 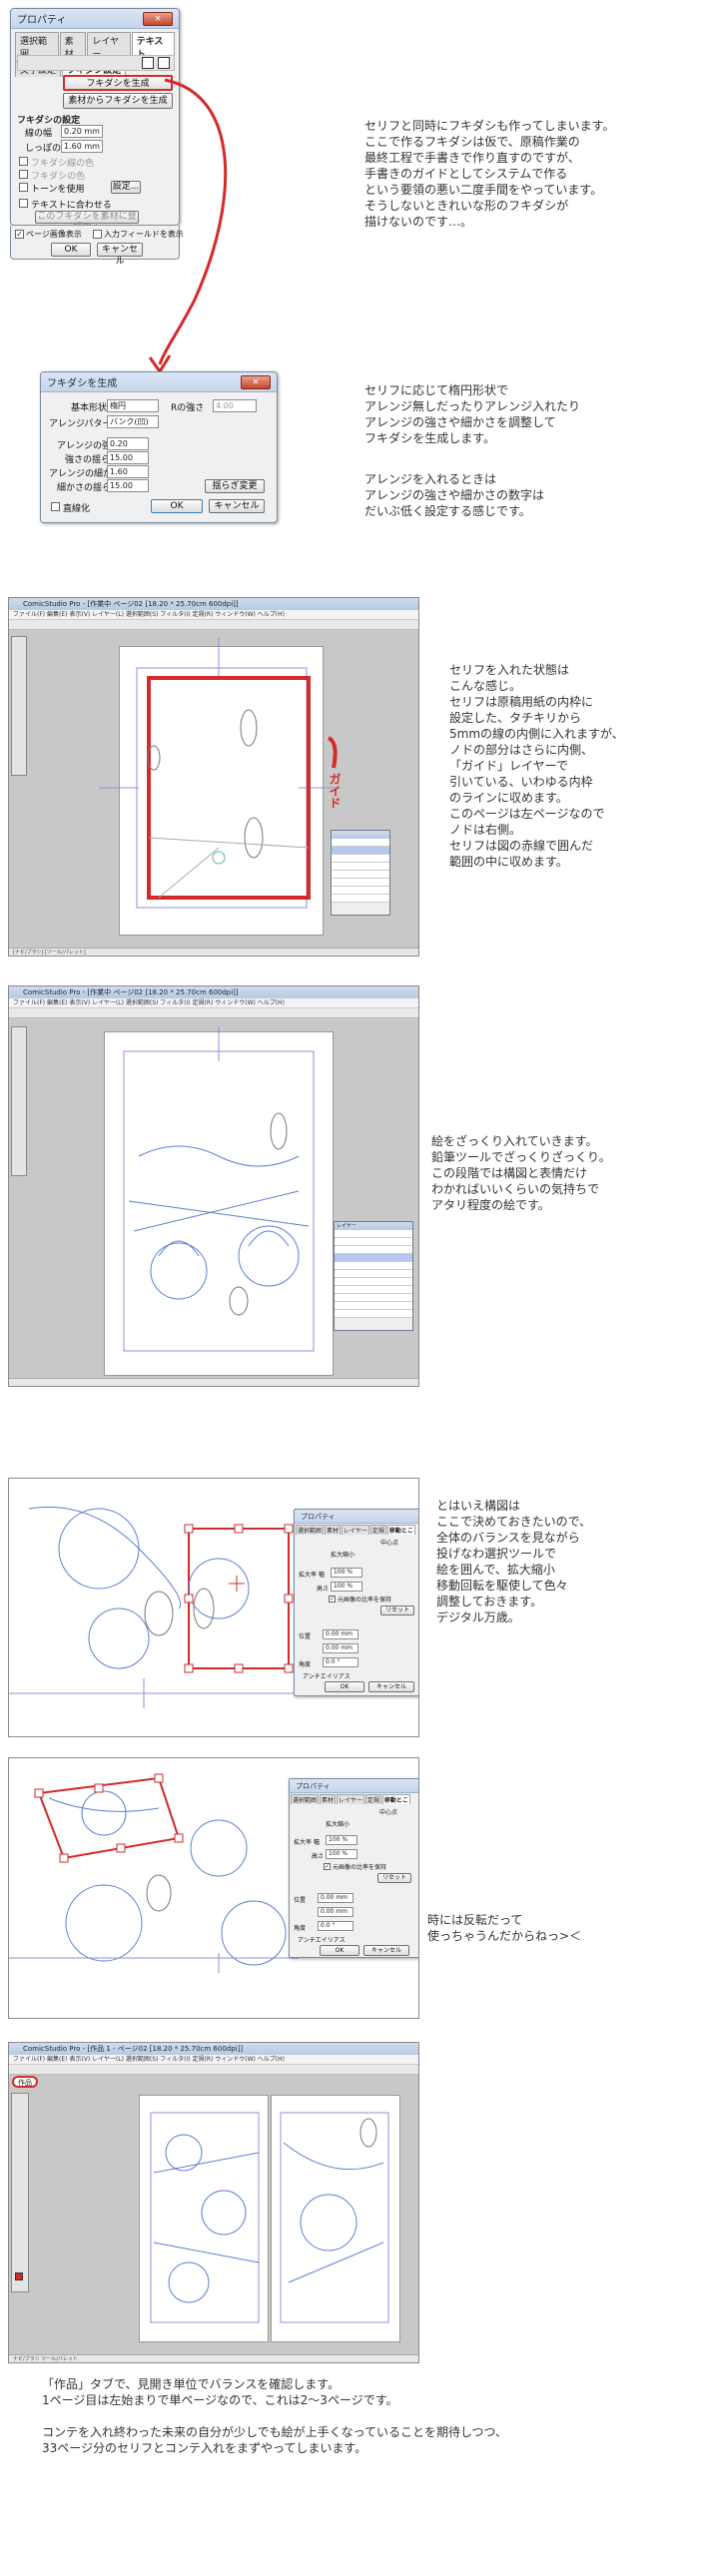 I want to click on angle-label: 角度, so click(x=305, y=1664).